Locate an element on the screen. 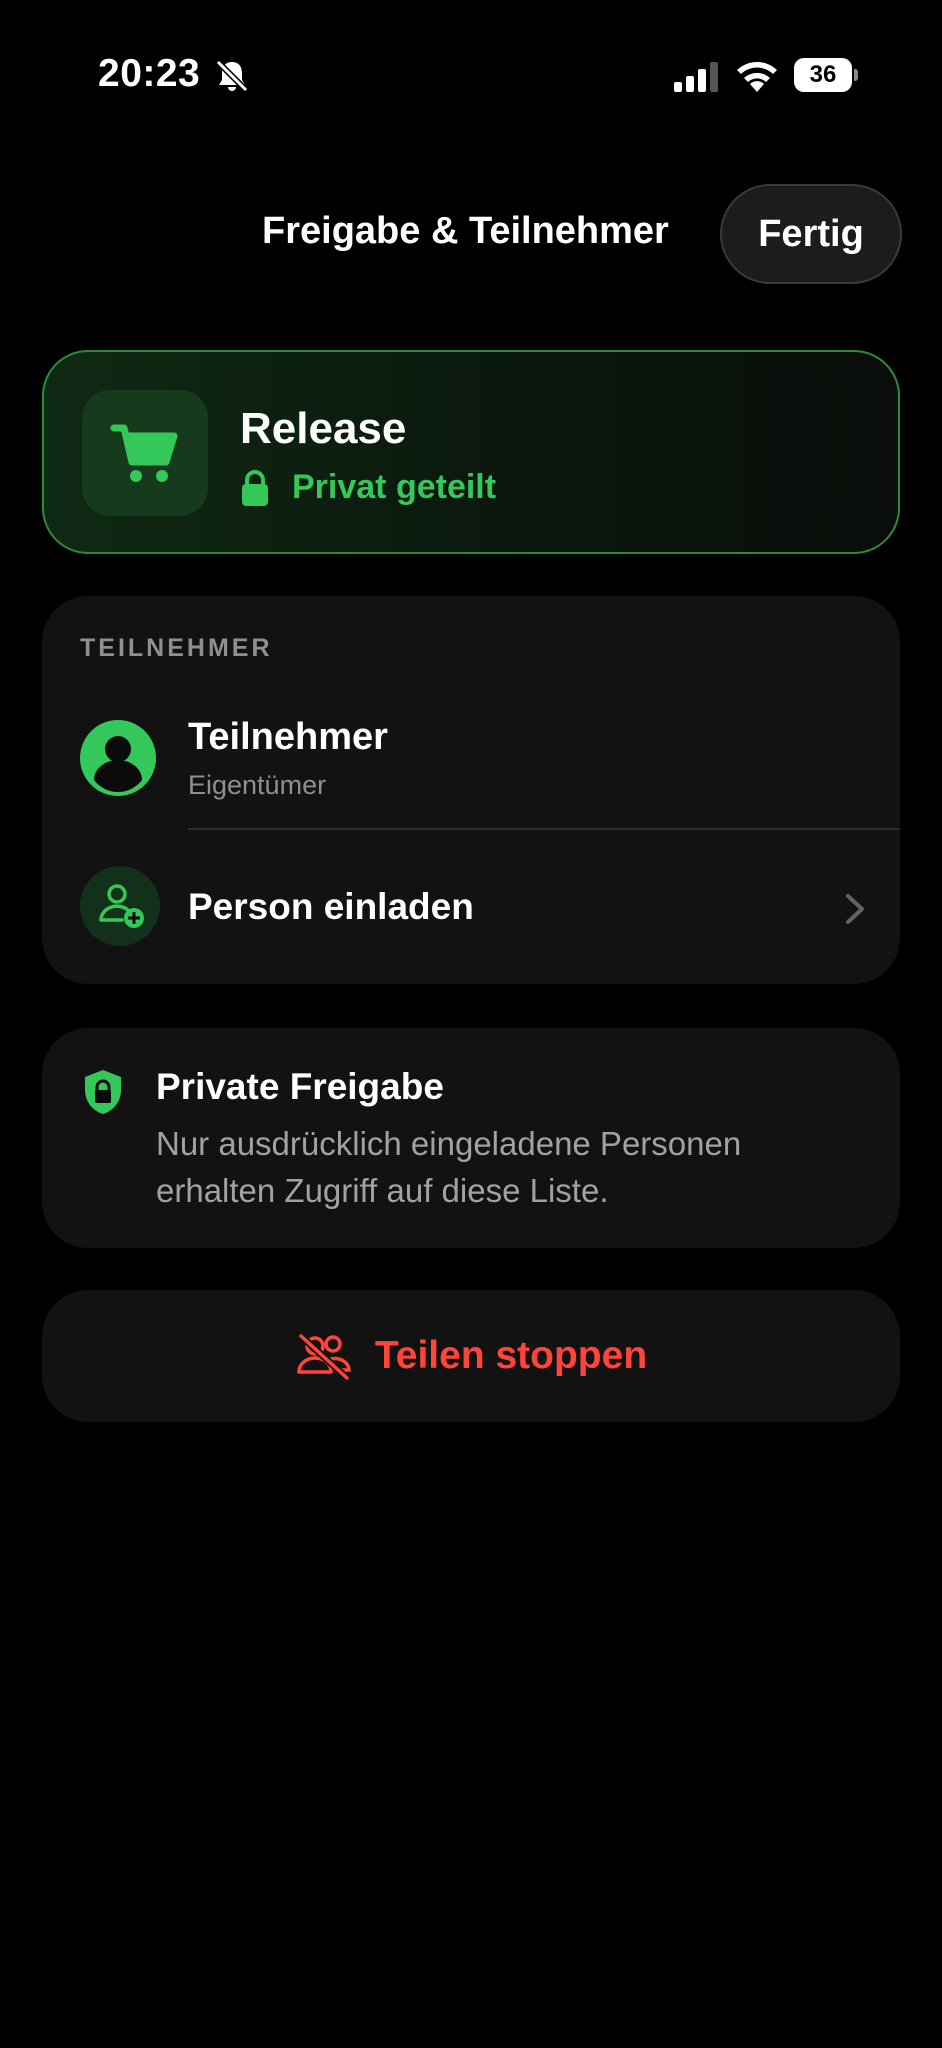 The width and height of the screenshot is (942, 2048). shield-lock-icon is located at coordinates (103, 1092).